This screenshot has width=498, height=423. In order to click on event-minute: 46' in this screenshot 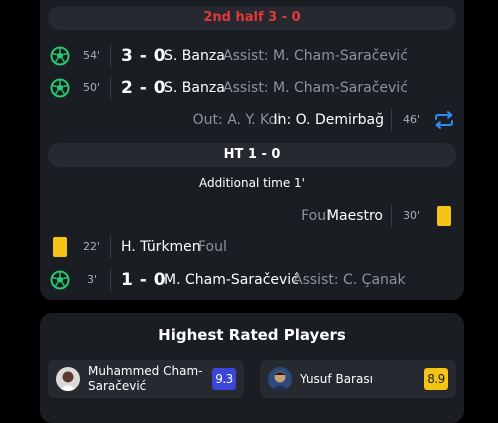, I will do `click(412, 119)`.